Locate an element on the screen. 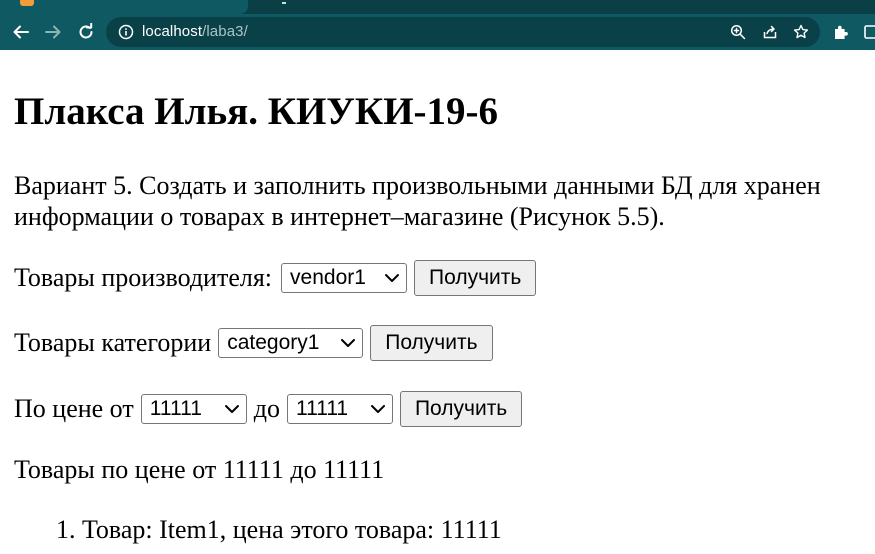 This screenshot has width=875, height=554. reload-icon is located at coordinates (86, 31).